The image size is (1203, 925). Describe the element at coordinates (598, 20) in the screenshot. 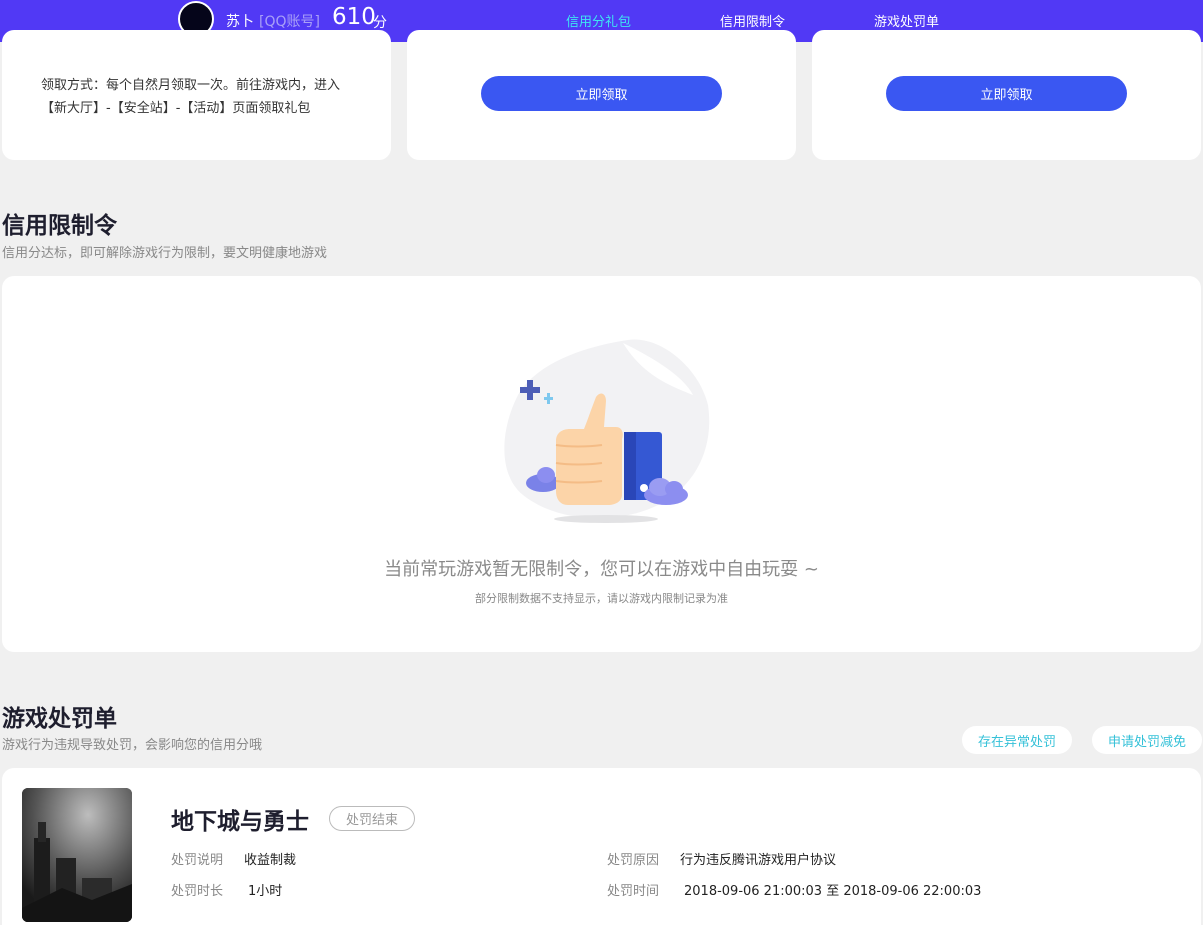

I see `tab-credit-gift: 信用分礼包` at that location.